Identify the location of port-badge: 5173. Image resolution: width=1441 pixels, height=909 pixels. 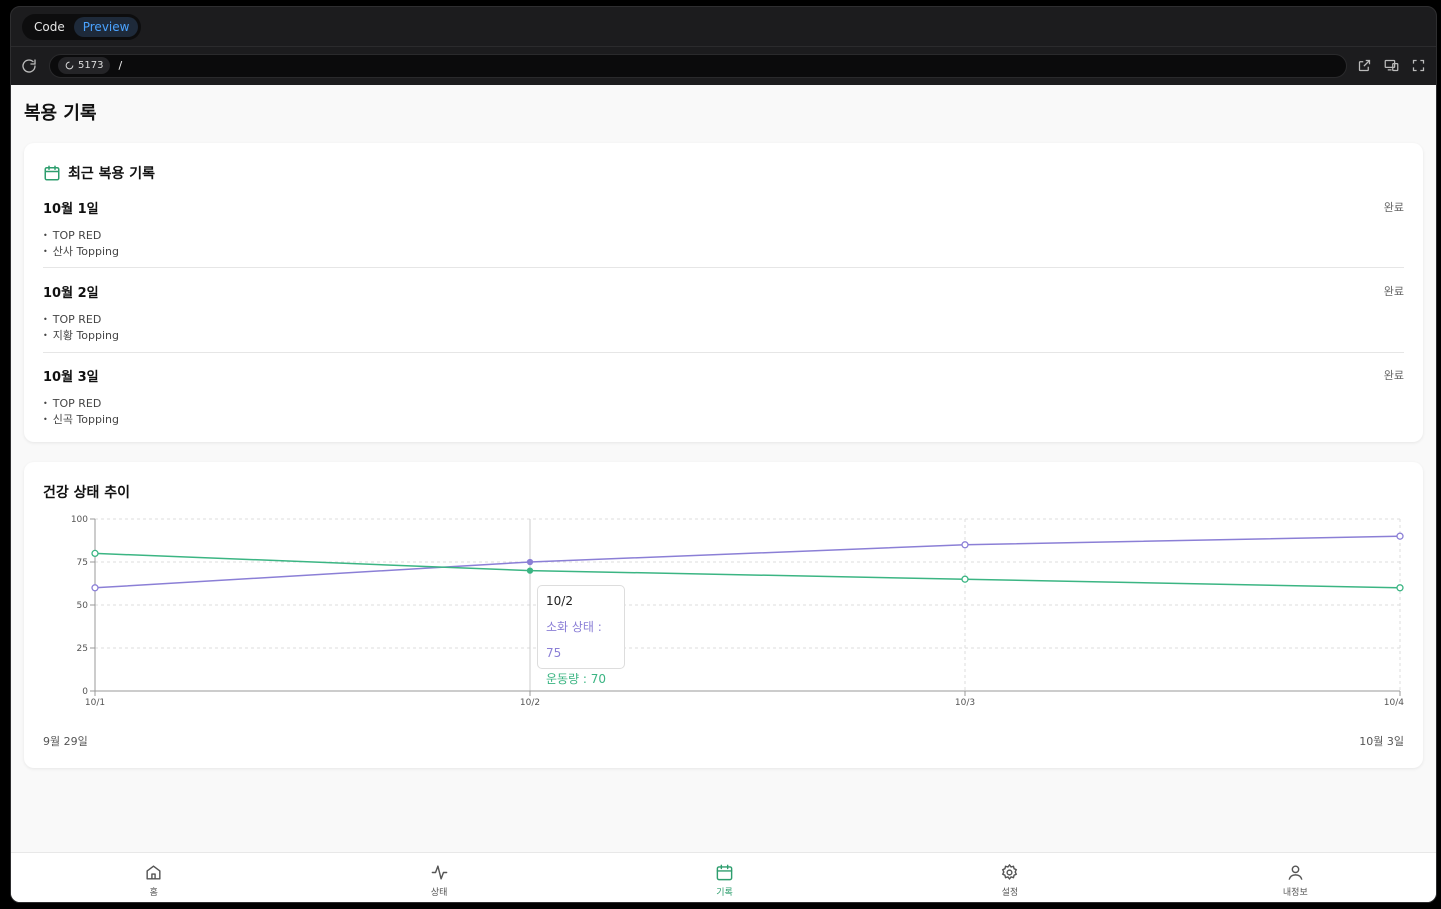
(84, 65).